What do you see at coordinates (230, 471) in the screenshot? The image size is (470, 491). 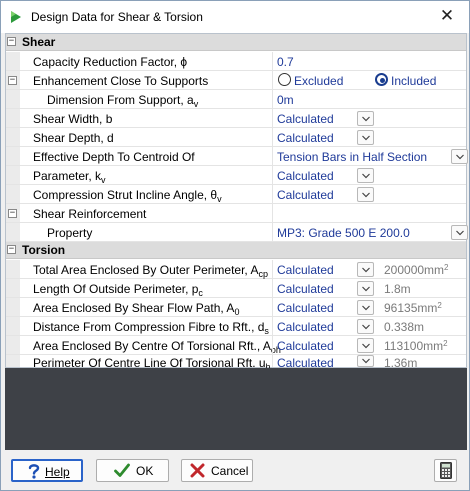 I see `cancel-label: Cancel` at bounding box center [230, 471].